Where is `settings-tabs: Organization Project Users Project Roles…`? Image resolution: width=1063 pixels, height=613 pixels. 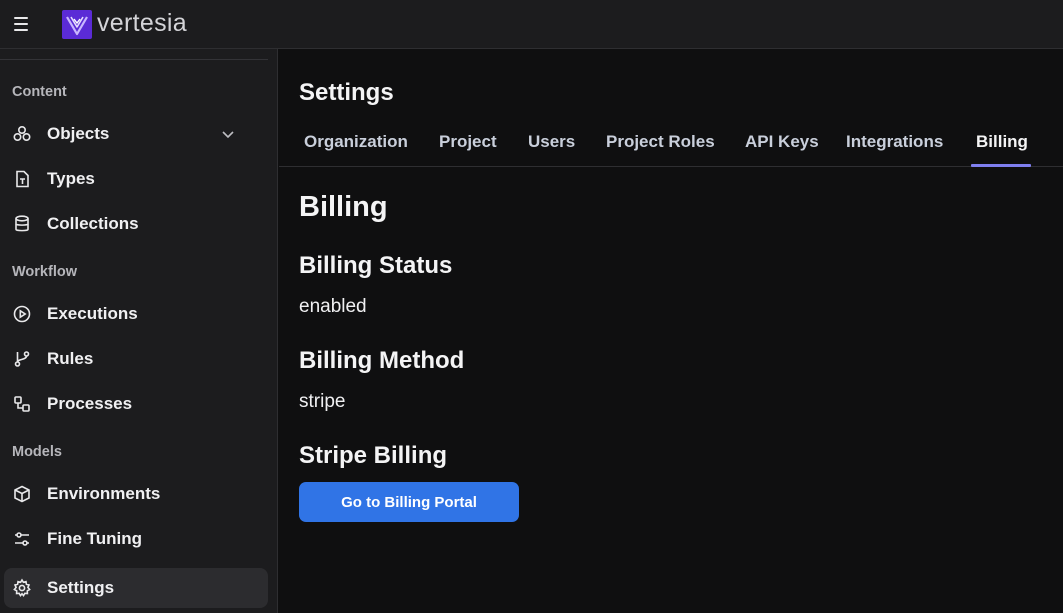 settings-tabs: Organization Project Users Project Roles… is located at coordinates (671, 145).